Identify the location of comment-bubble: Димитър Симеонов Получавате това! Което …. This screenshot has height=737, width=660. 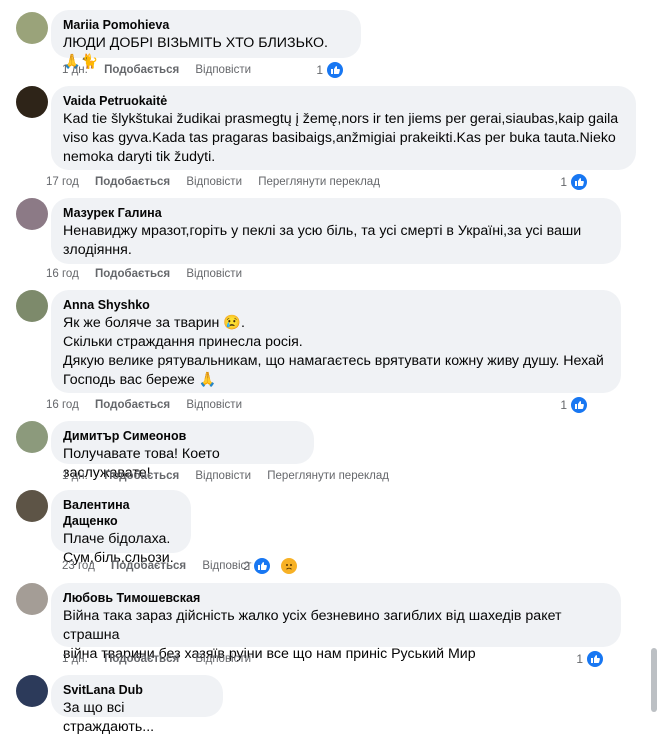
(182, 451).